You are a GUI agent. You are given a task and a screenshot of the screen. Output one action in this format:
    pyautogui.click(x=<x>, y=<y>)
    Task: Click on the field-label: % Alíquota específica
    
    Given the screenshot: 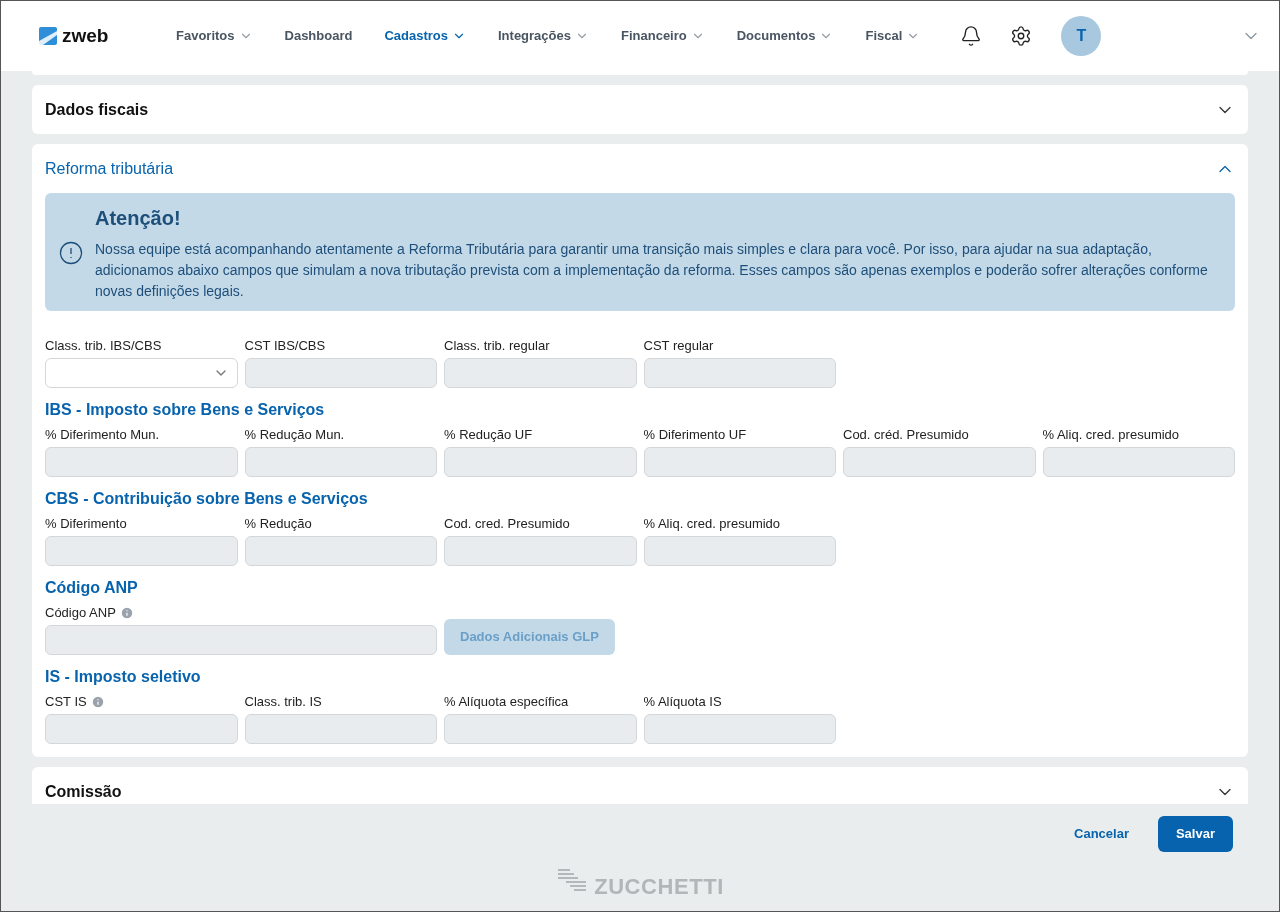 What is the action you would take?
    pyautogui.click(x=506, y=702)
    